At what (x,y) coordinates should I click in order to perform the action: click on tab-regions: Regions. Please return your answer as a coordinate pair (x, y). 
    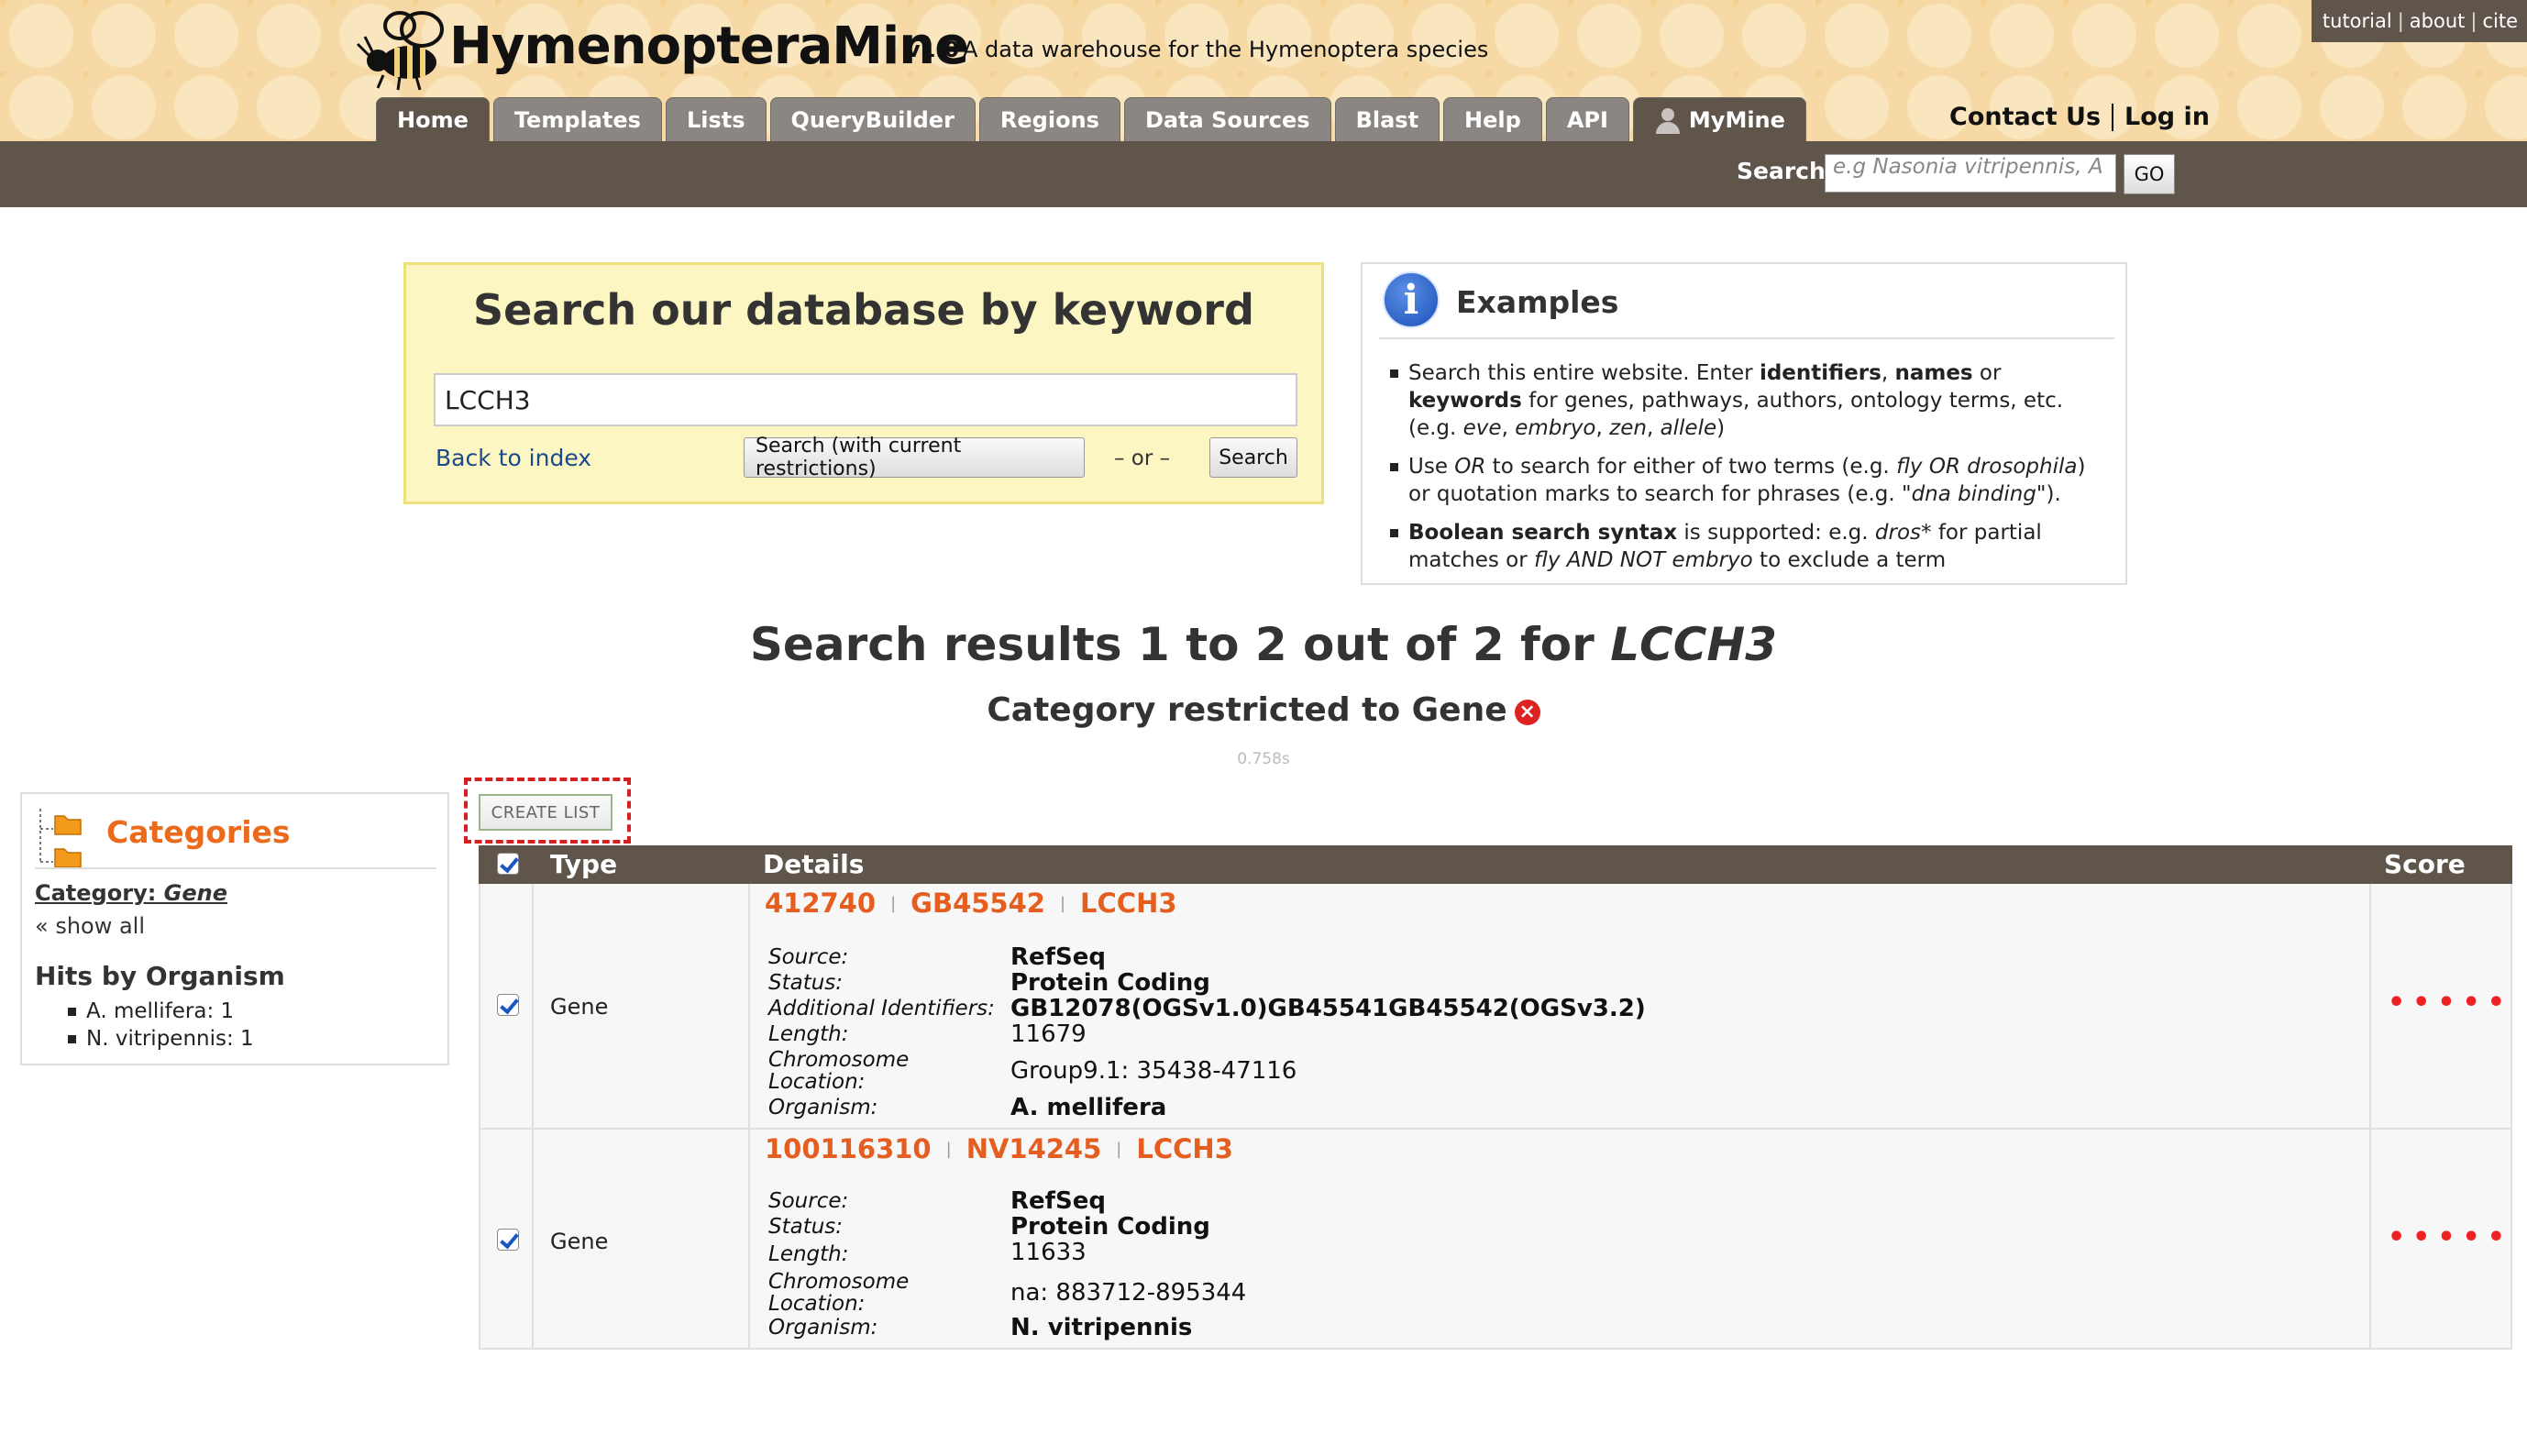
    Looking at the image, I should click on (1049, 119).